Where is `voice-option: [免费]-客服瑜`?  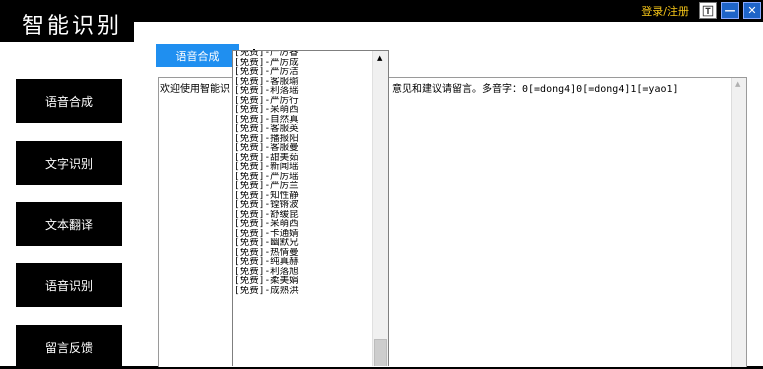
voice-option: [免费]-客服瑜 is located at coordinates (303, 82).